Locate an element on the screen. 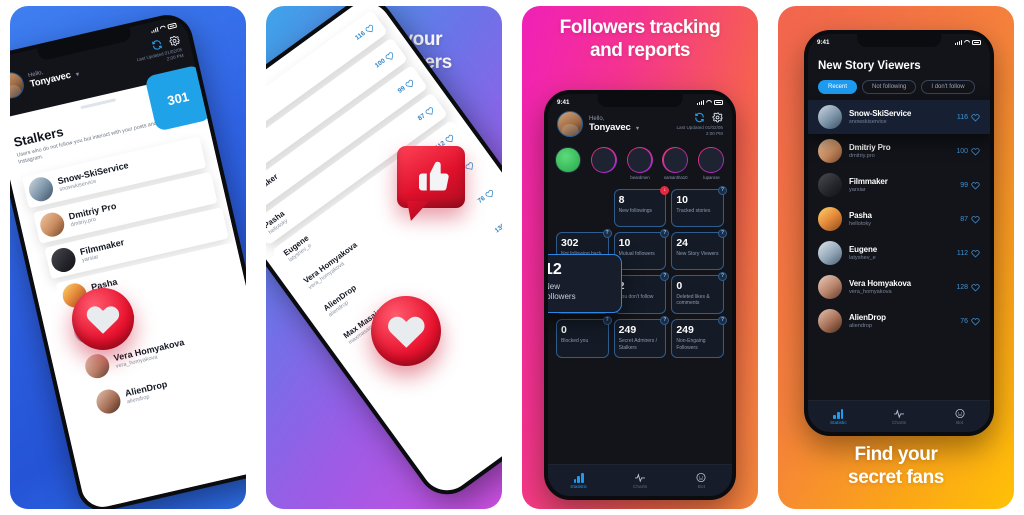  stat-value: 249 is located at coordinates (685, 329).